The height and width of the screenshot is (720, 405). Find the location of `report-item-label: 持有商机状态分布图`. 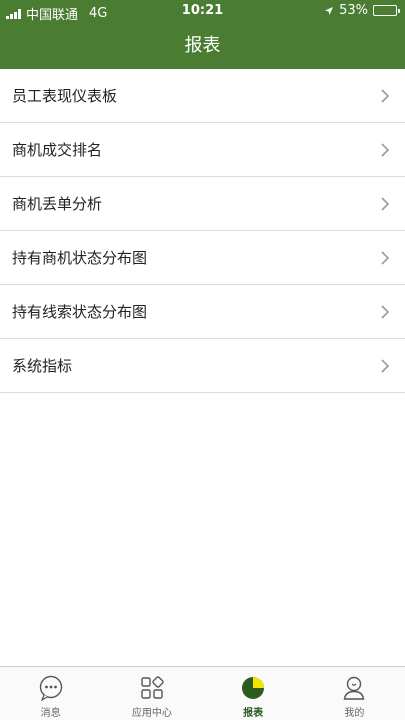

report-item-label: 持有商机状态分布图 is located at coordinates (80, 258).